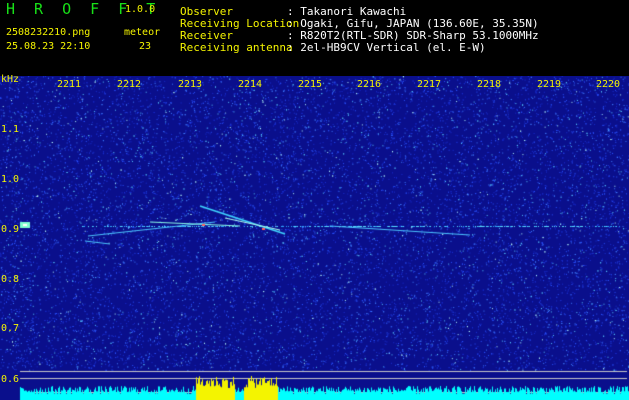 The height and width of the screenshot is (400, 629). What do you see at coordinates (69, 84) in the screenshot?
I see `x-tick-2211: 2211` at bounding box center [69, 84].